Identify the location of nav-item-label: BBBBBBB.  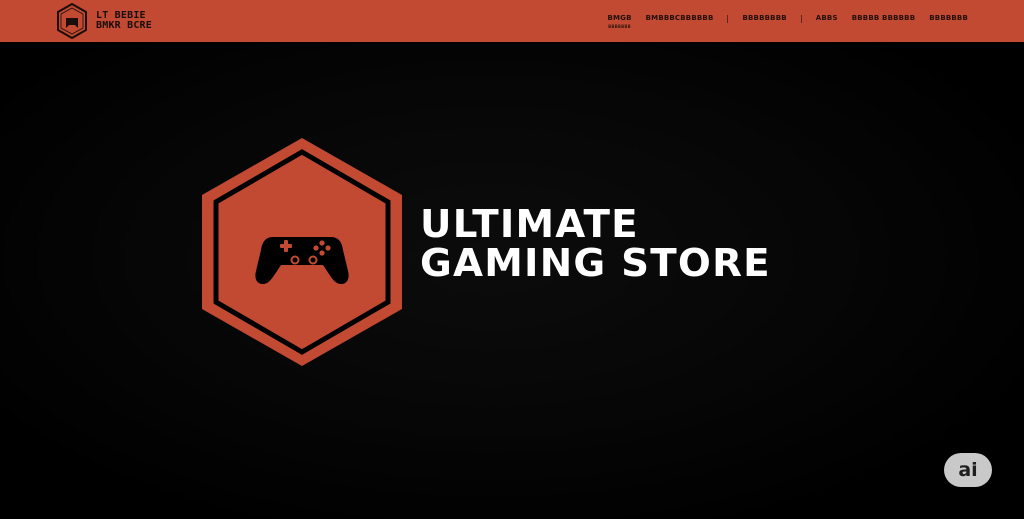
(948, 18).